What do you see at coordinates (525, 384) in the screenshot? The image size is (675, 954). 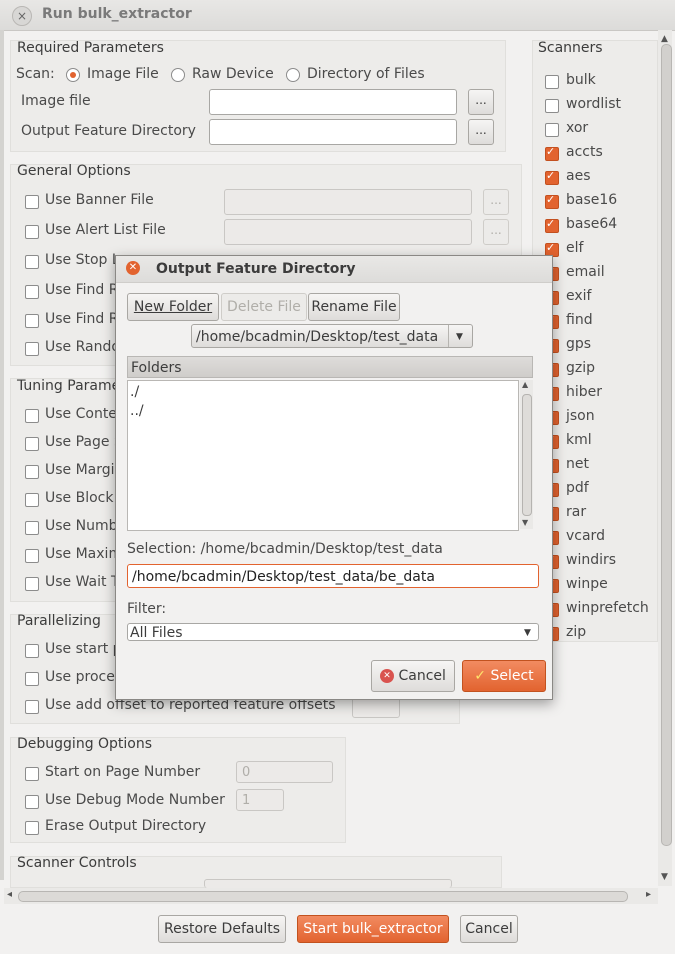 I see `folders-scroll-up-icon: ▲` at bounding box center [525, 384].